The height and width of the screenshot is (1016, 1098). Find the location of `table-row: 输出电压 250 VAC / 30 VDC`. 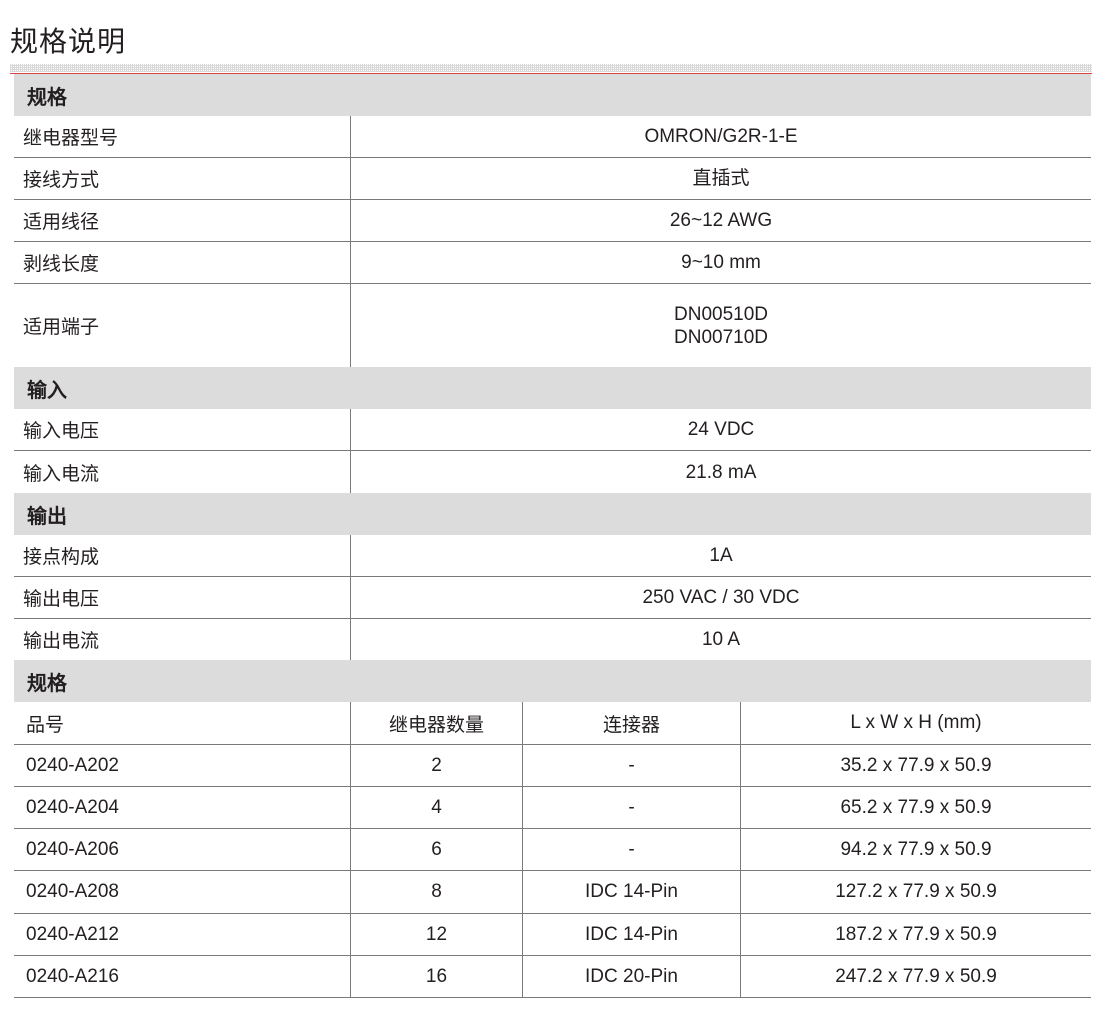

table-row: 输出电压 250 VAC / 30 VDC is located at coordinates (552, 598).